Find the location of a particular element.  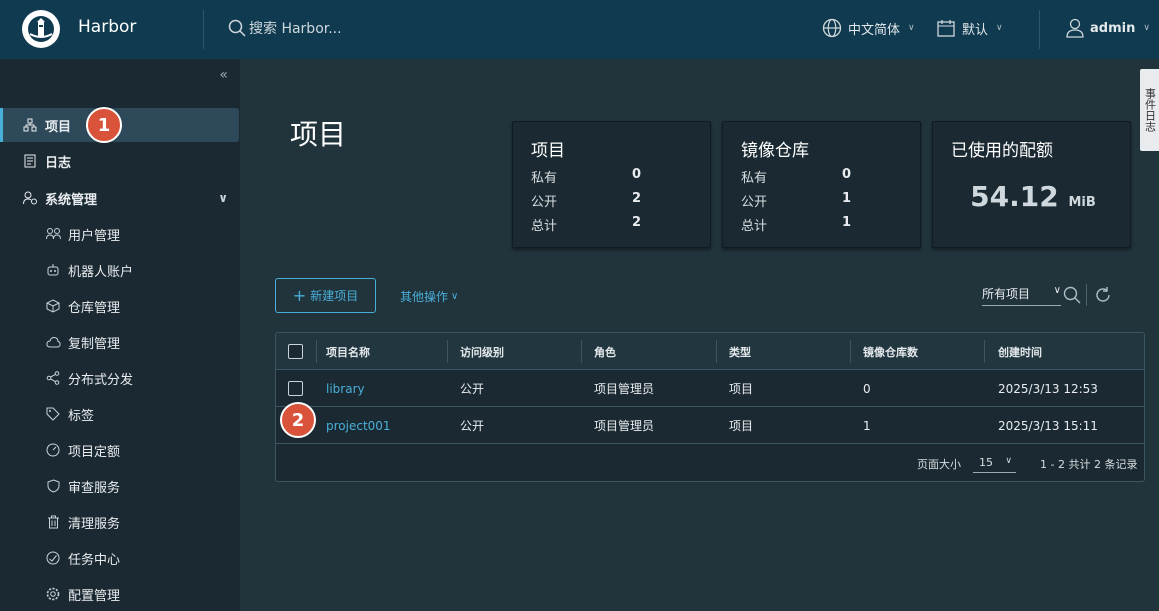

project-icon is located at coordinates (30, 125).